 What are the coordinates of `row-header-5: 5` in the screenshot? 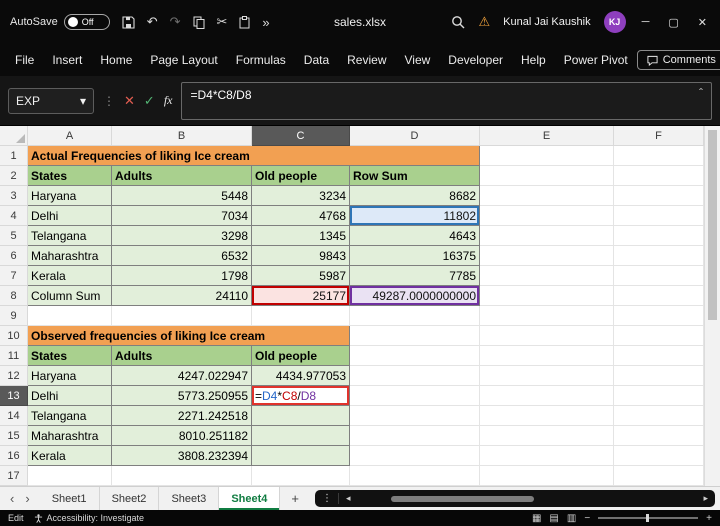 It's located at (14, 236).